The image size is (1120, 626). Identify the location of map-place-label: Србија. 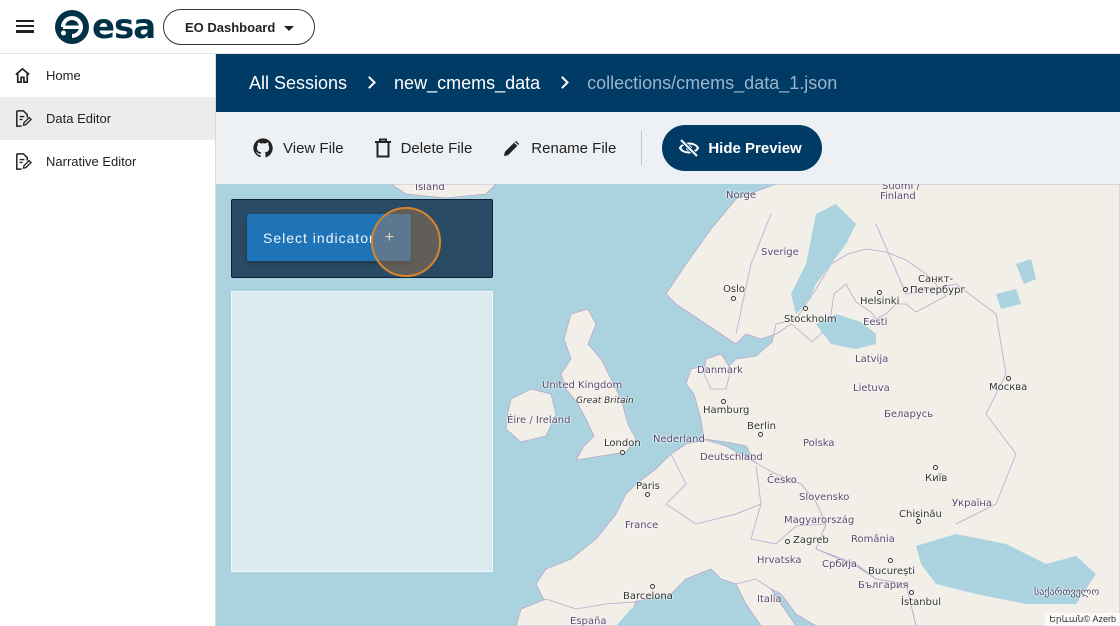
(839, 564).